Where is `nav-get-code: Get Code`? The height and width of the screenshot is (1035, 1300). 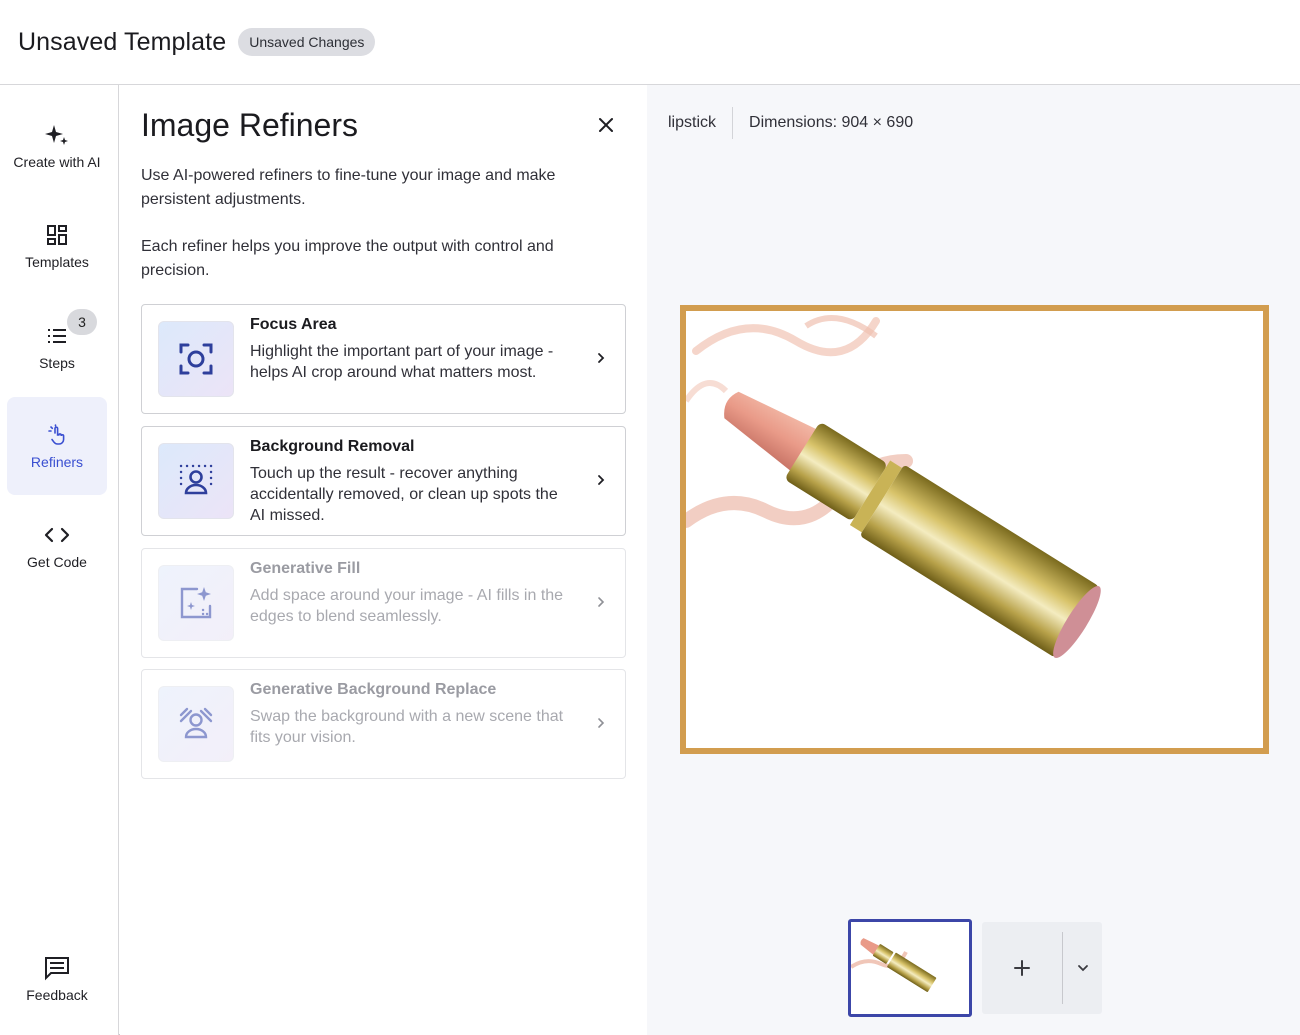
nav-get-code: Get Code is located at coordinates (57, 546).